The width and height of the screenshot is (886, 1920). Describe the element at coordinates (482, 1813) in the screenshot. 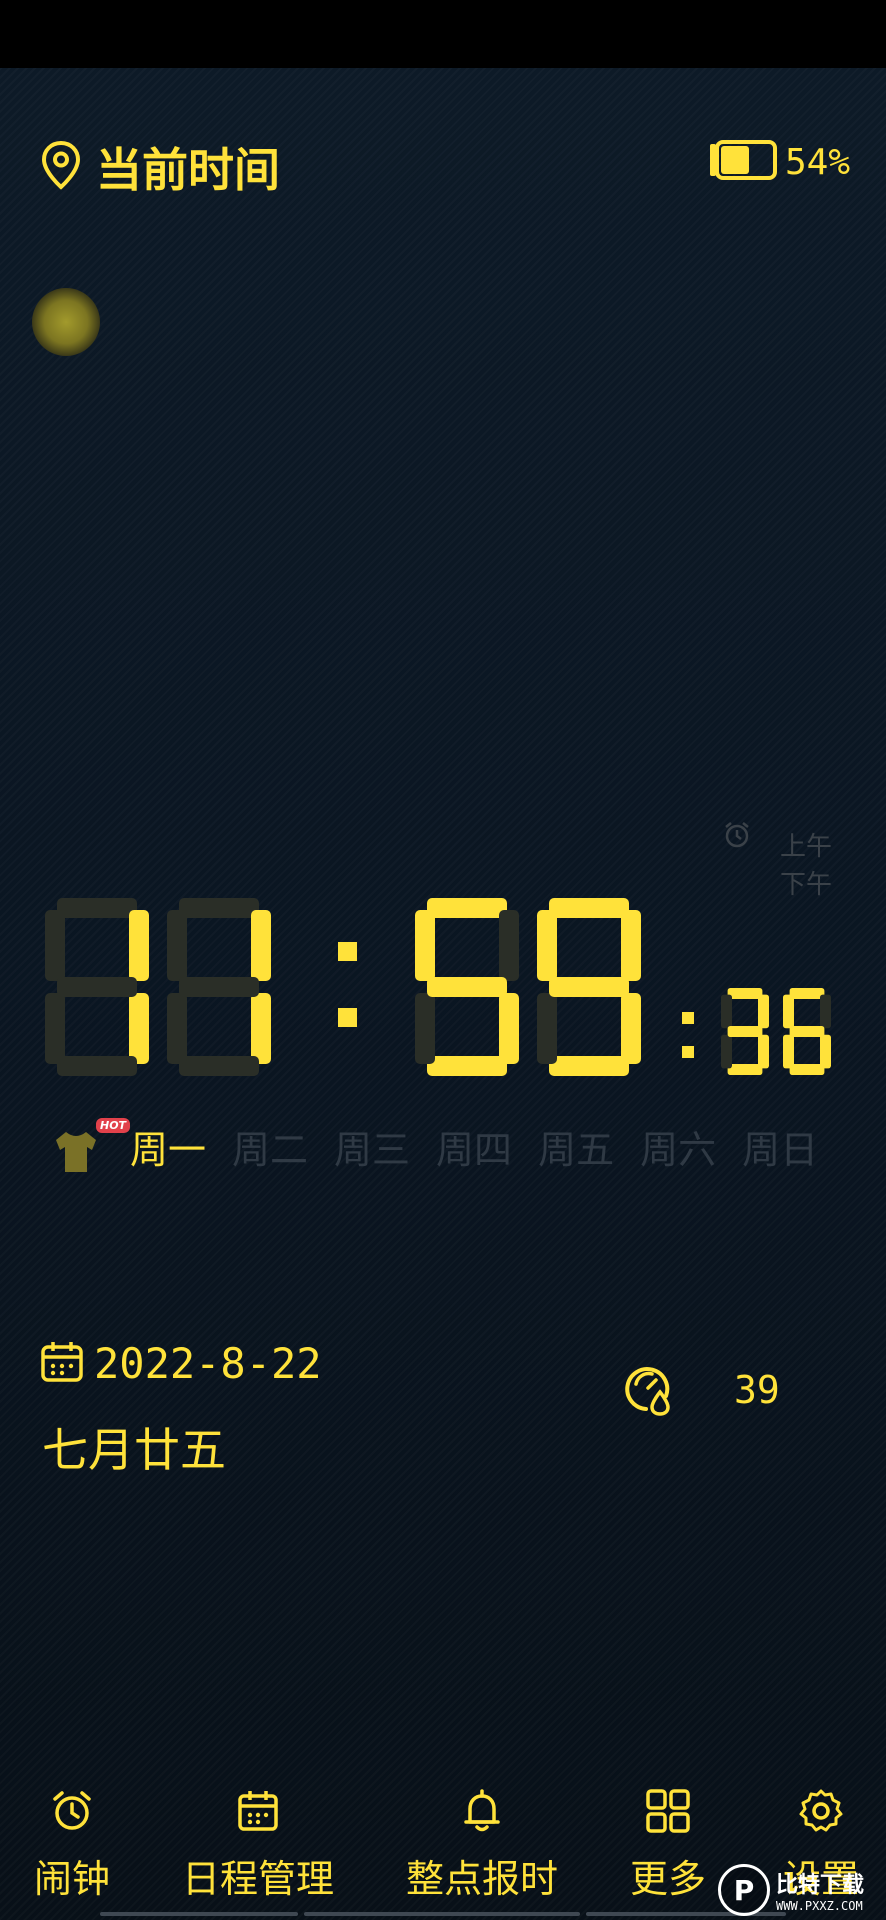

I see `bell-icon` at that location.